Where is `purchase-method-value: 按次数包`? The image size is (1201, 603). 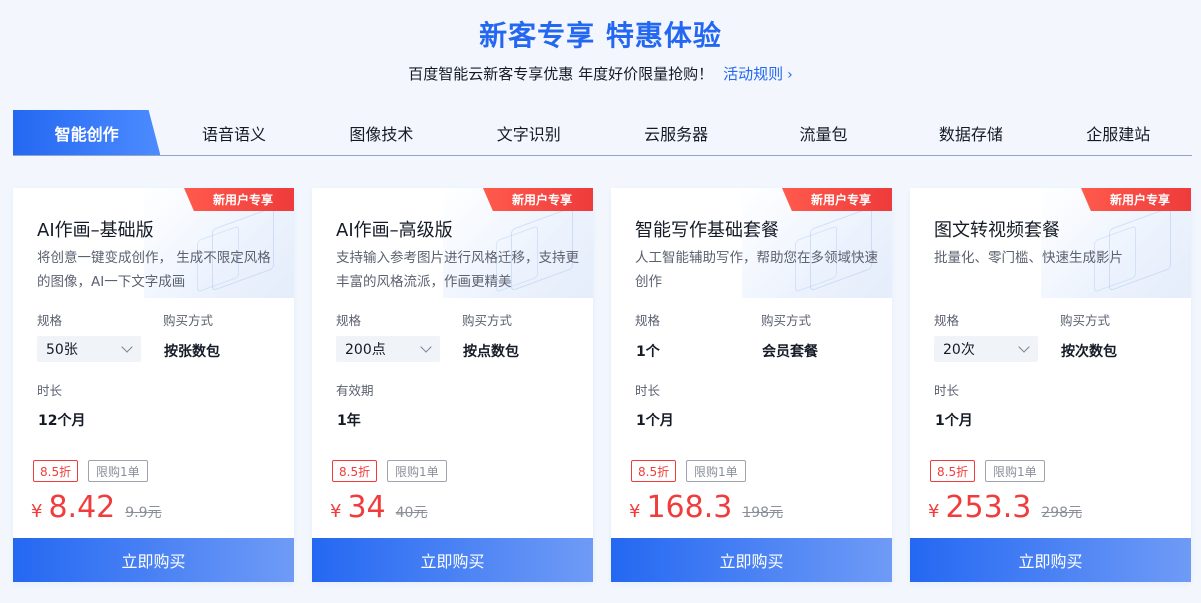
purchase-method-value: 按次数包 is located at coordinates (1089, 352).